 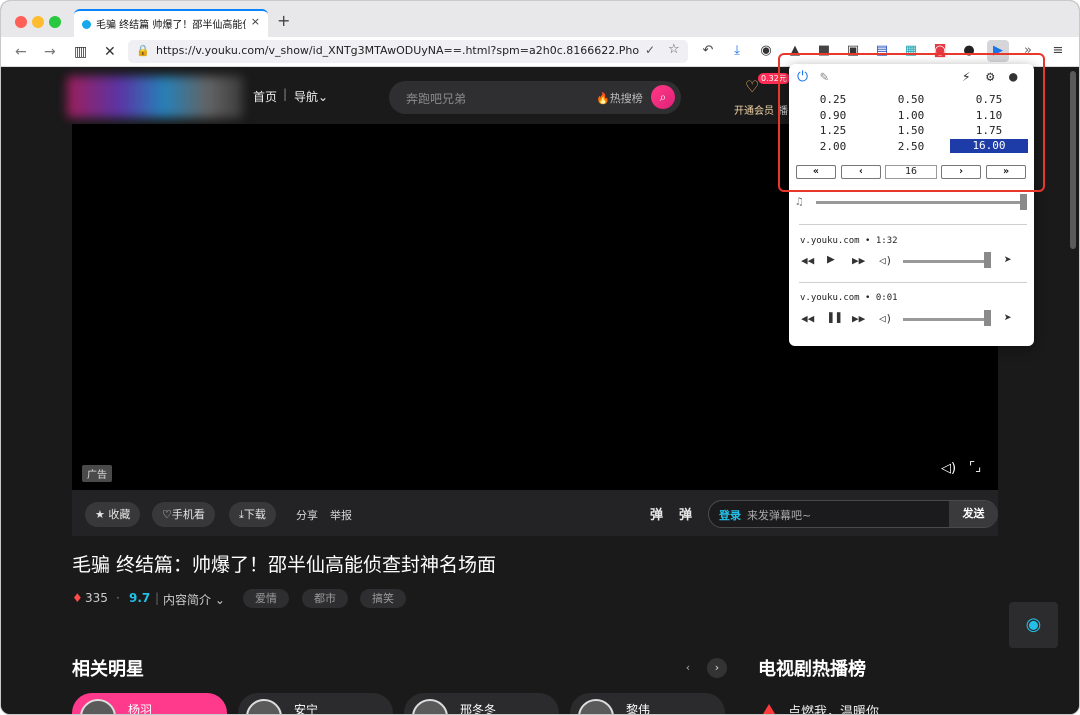 What do you see at coordinates (911, 131) in the screenshot?
I see `speed-option: 1.50` at bounding box center [911, 131].